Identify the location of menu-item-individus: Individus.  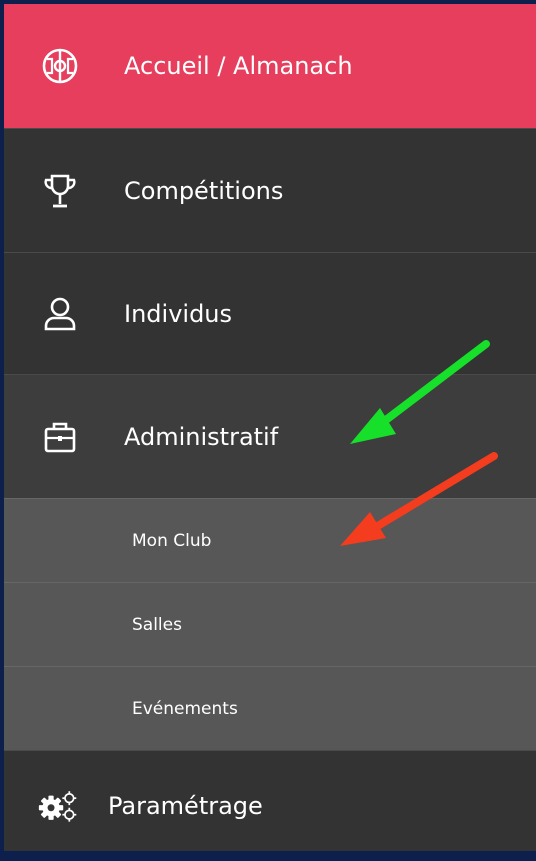
(270, 313).